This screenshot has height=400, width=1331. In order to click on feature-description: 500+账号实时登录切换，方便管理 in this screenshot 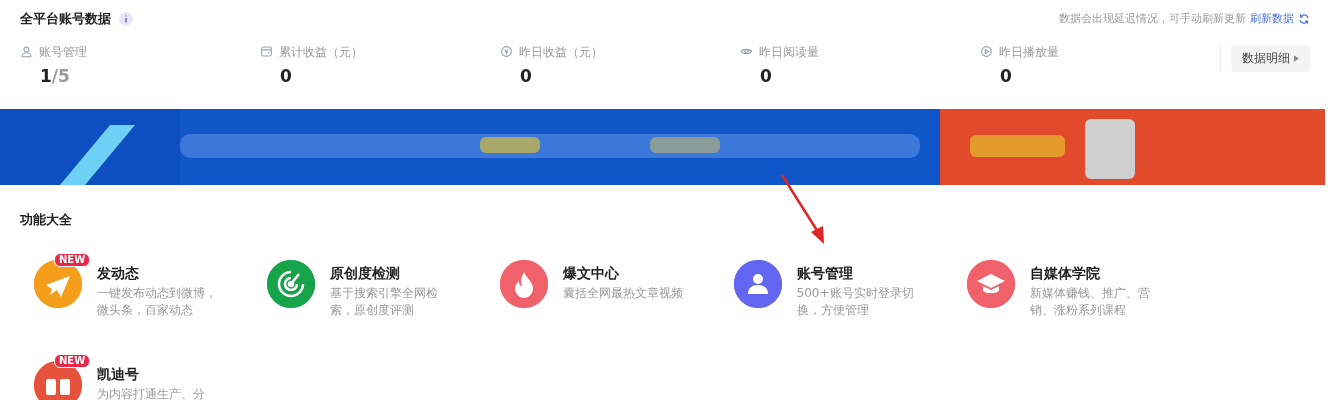, I will do `click(855, 301)`.